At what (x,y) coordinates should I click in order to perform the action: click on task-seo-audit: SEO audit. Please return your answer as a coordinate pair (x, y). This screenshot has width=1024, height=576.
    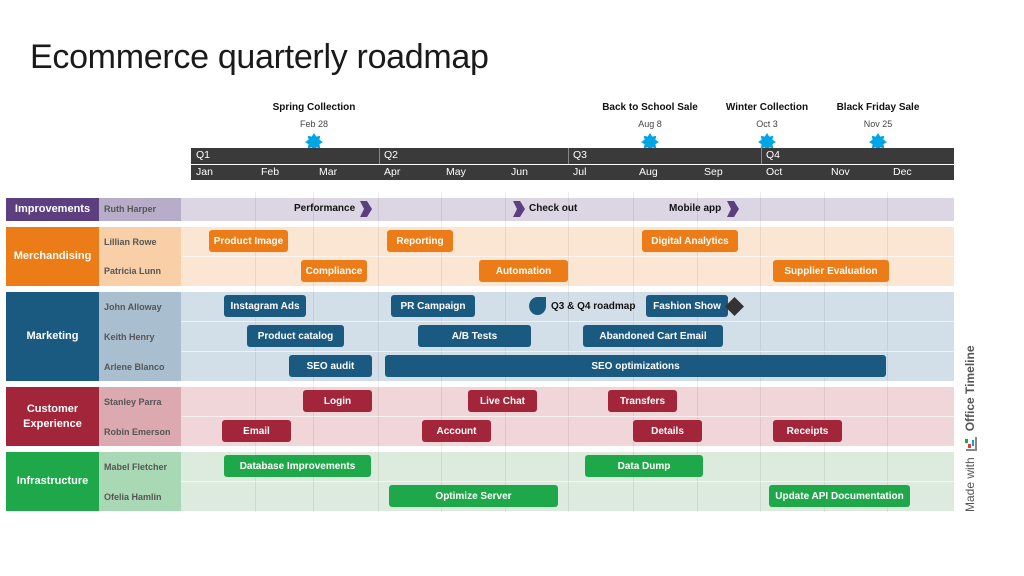
    Looking at the image, I should click on (330, 366).